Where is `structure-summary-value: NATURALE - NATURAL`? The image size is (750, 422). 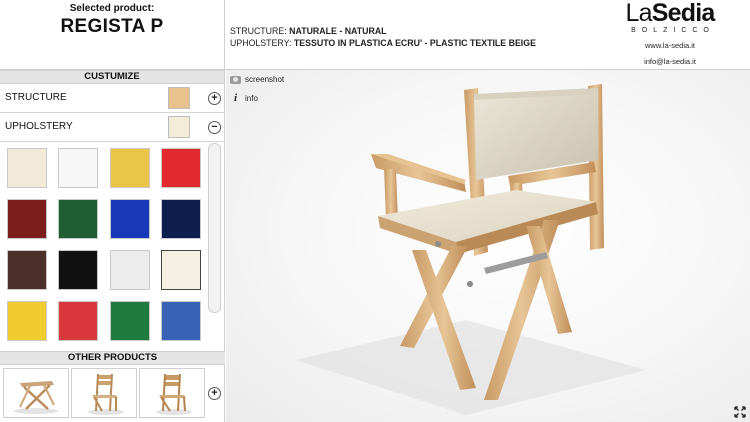 structure-summary-value: NATURALE - NATURAL is located at coordinates (338, 31).